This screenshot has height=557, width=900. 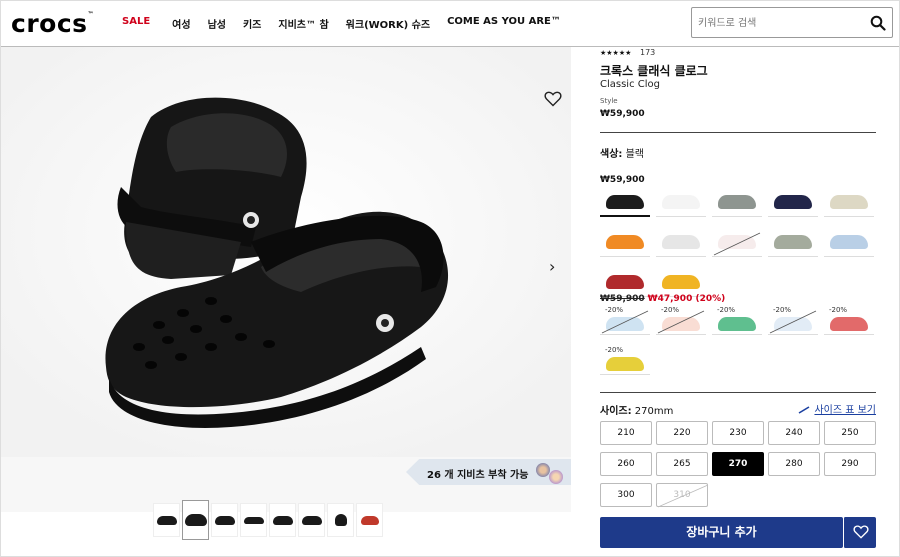 I want to click on nav-women: 여성, so click(x=181, y=23).